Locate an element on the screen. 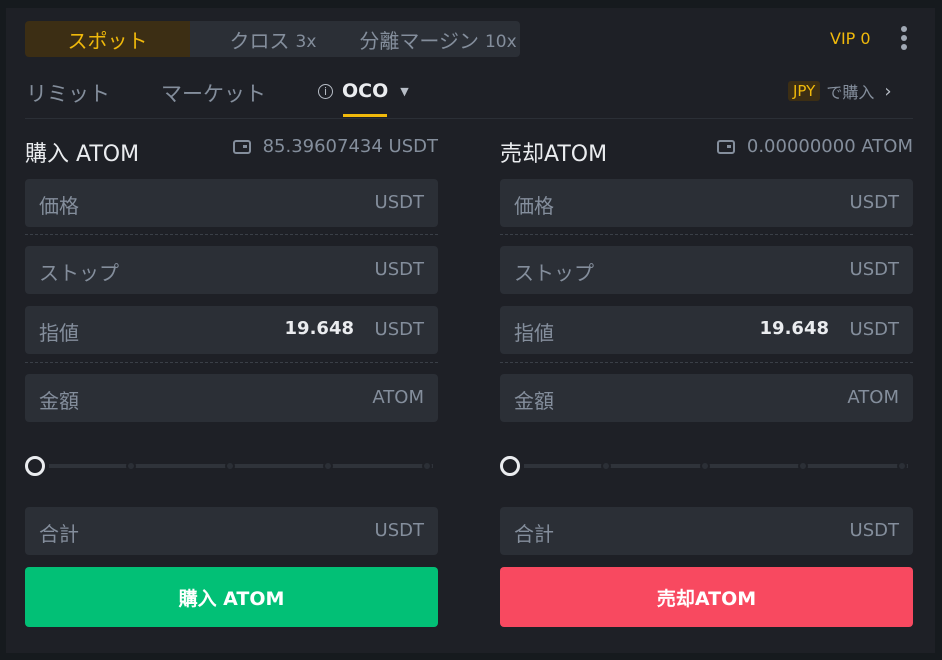 The image size is (942, 660). isolated-leverage: 10x is located at coordinates (500, 42).